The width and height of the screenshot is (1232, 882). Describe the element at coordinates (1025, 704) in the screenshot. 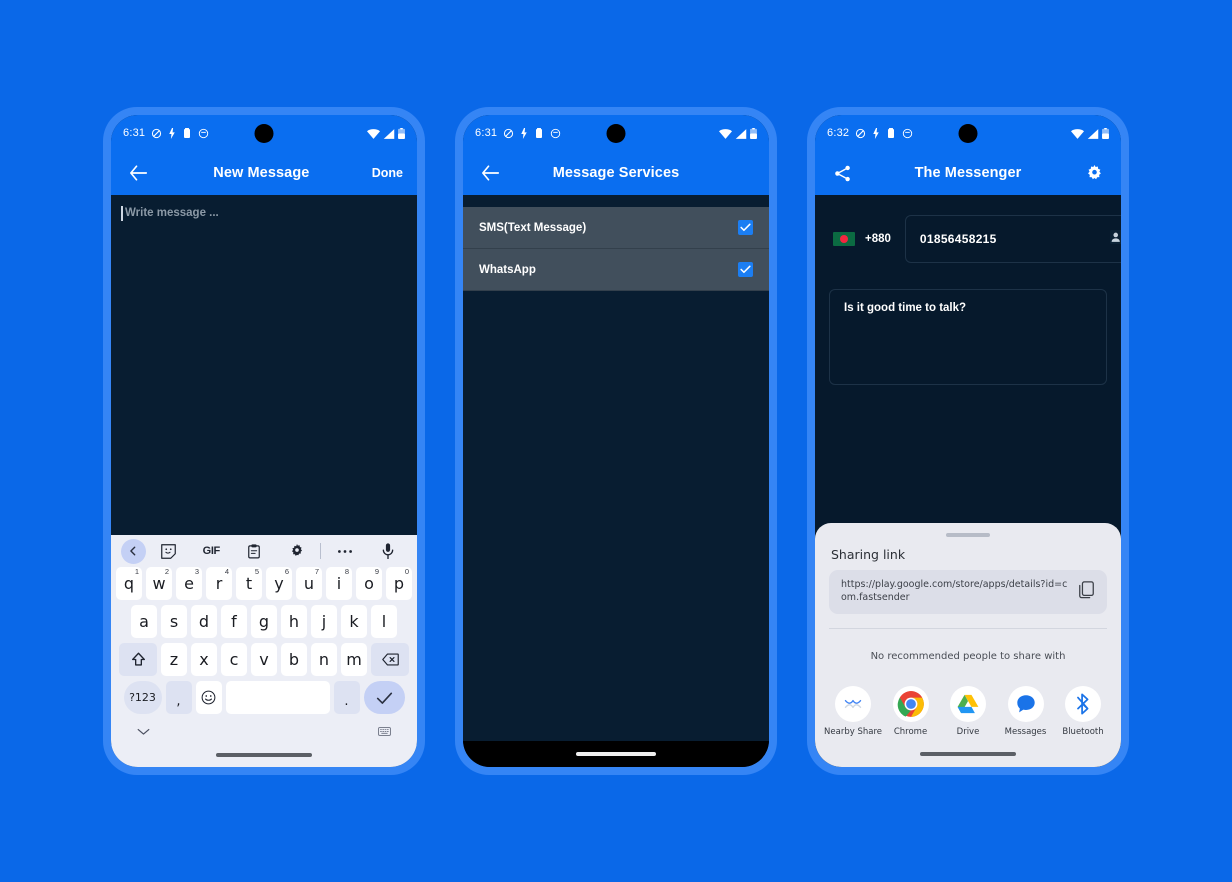

I see `messages-icon` at that location.